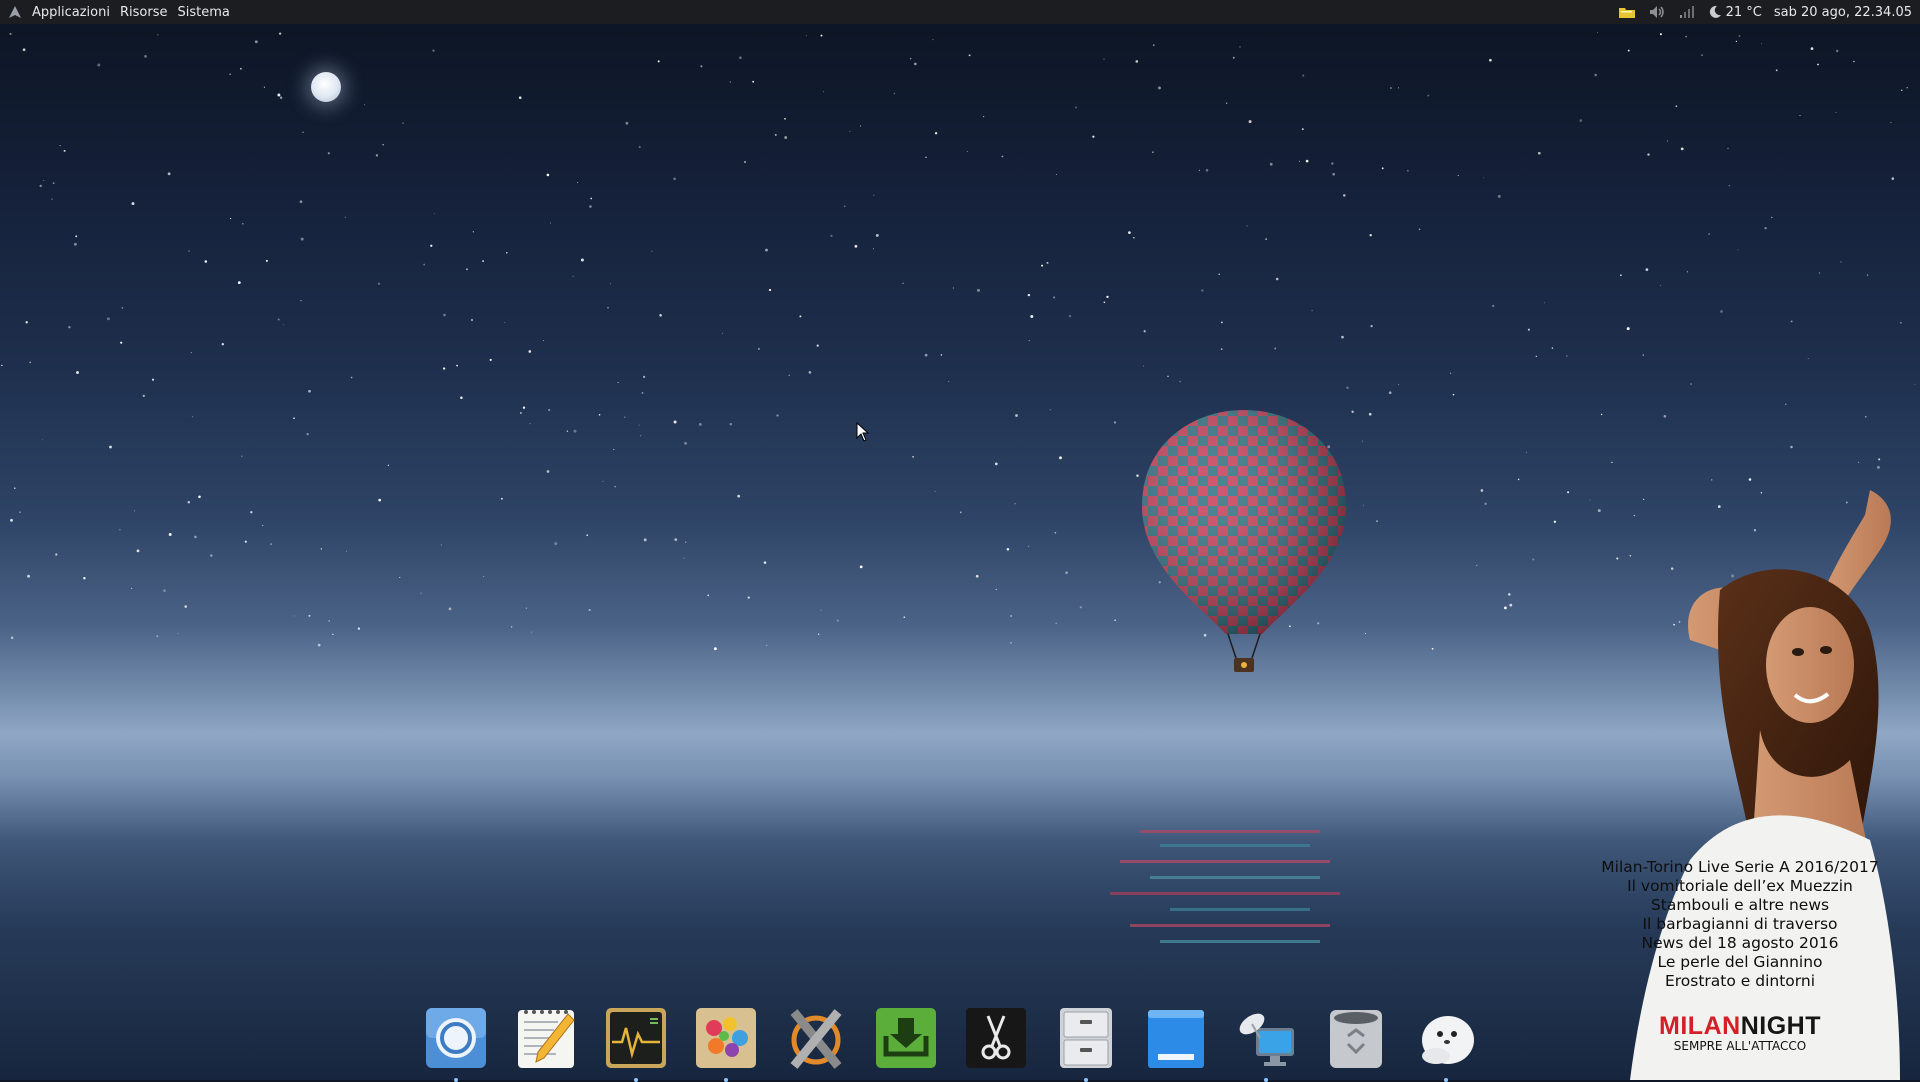 Image resolution: width=1920 pixels, height=1082 pixels. I want to click on menu-applicazioni: Applicazioni, so click(71, 12).